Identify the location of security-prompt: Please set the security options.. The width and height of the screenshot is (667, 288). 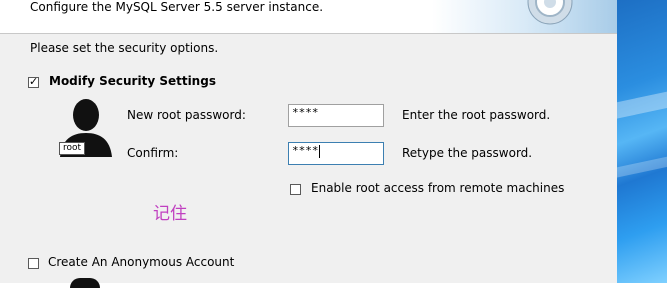
(124, 48).